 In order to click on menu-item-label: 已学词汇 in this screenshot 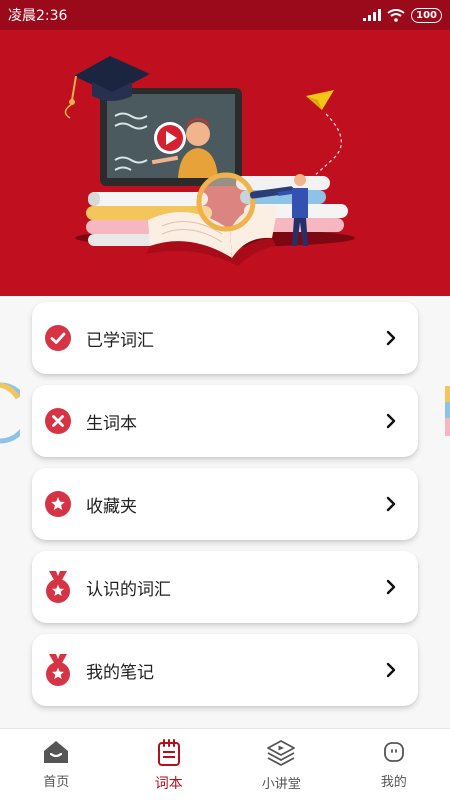, I will do `click(120, 340)`.